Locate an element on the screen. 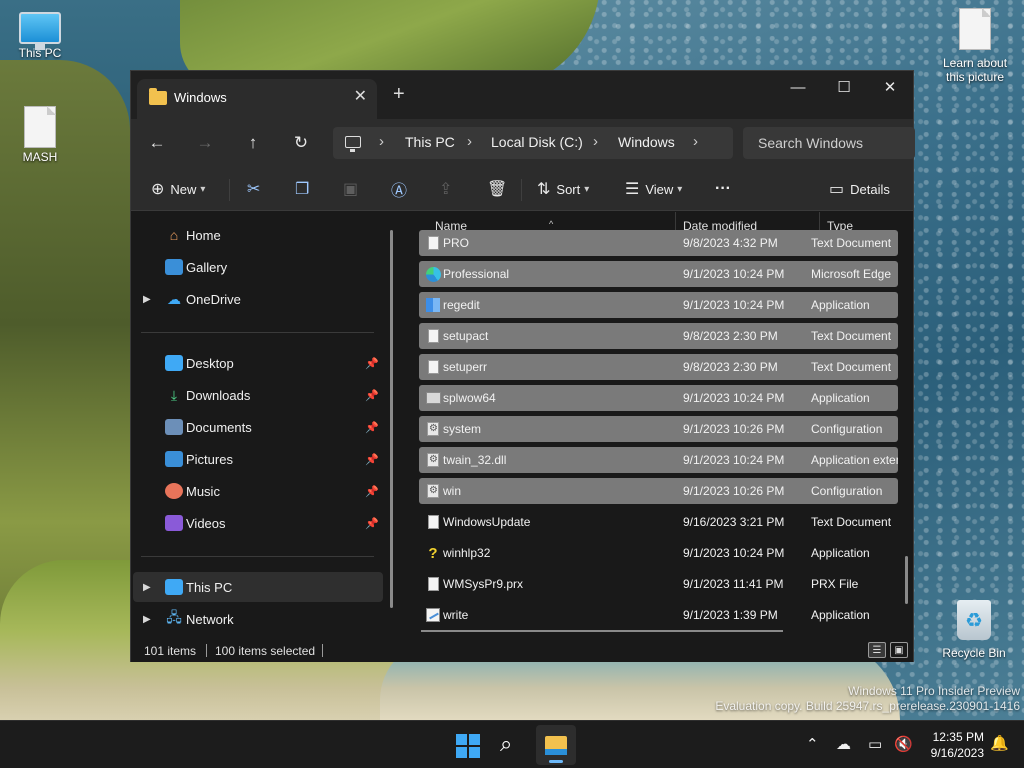  rename-button: Ⓐ is located at coordinates (399, 189).